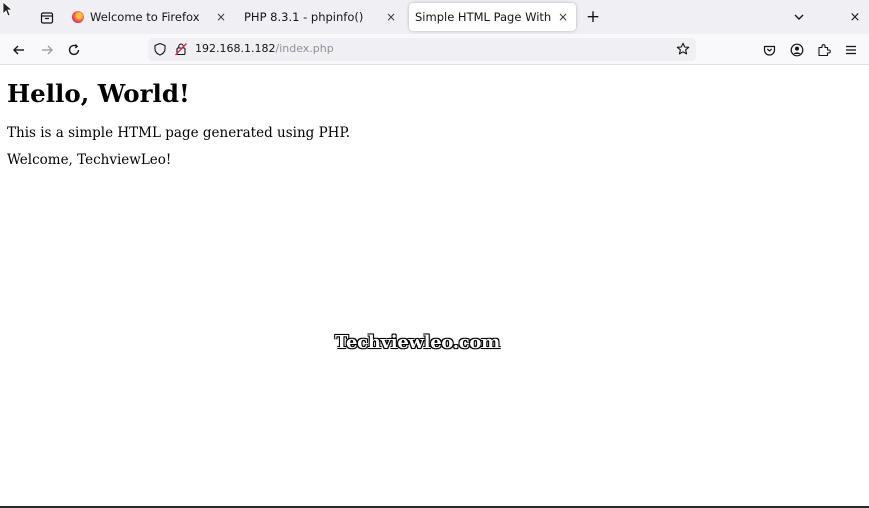  I want to click on pocket-icon, so click(769, 50).